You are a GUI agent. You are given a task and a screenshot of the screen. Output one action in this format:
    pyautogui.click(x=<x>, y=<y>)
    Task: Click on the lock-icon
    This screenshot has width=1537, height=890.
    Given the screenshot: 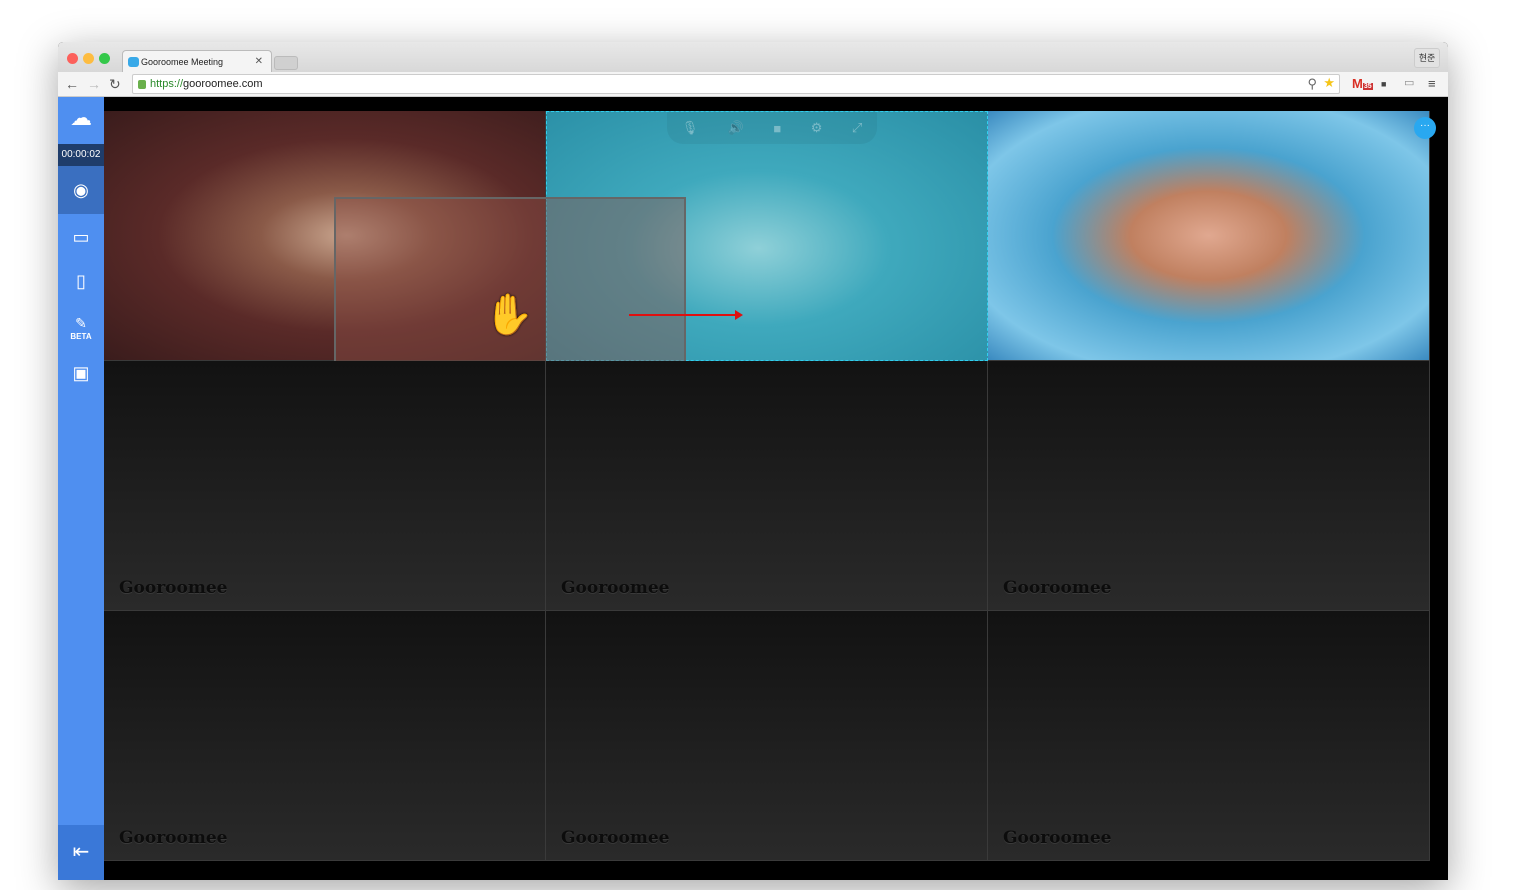 What is the action you would take?
    pyautogui.click(x=142, y=84)
    